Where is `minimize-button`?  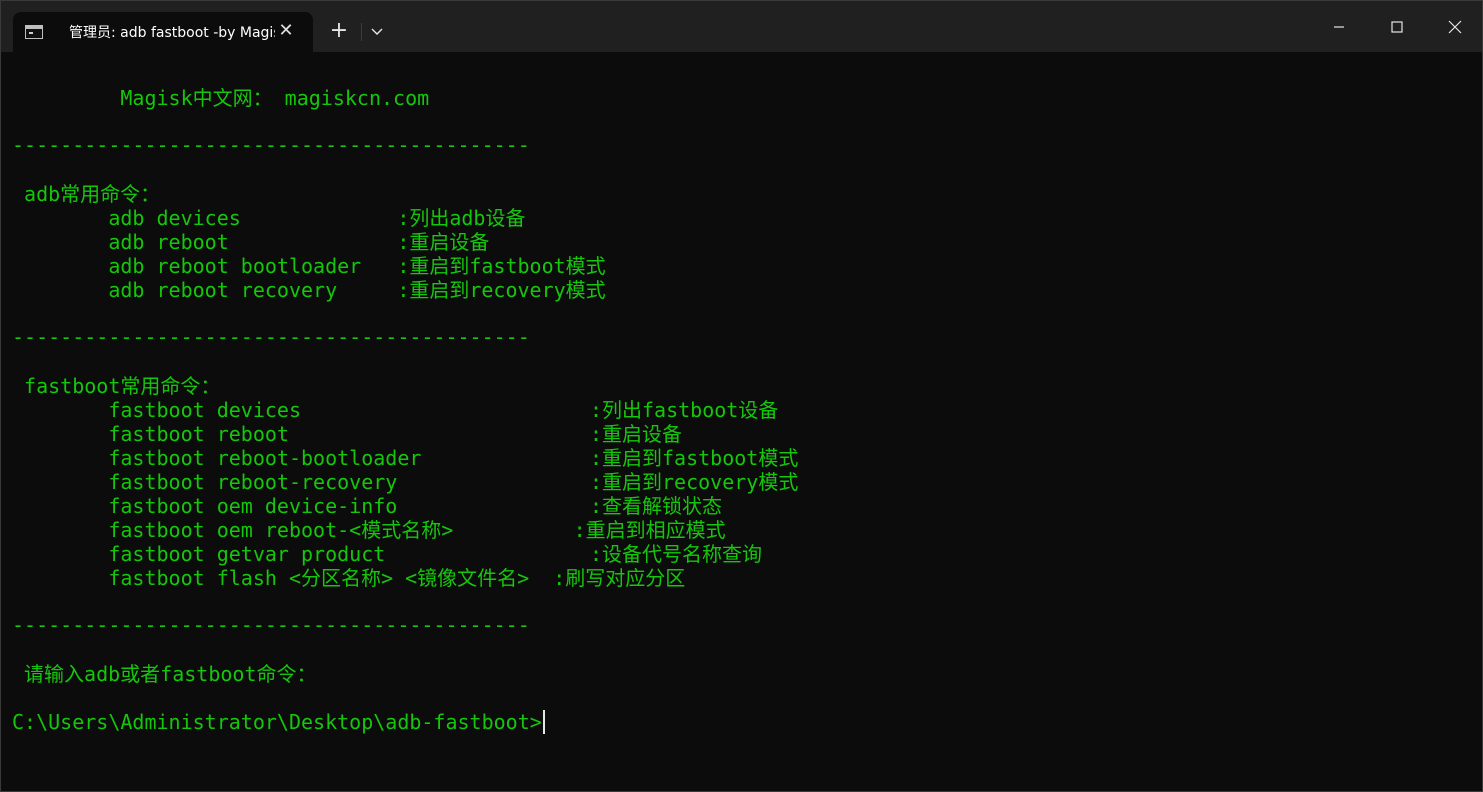 minimize-button is located at coordinates (1339, 26).